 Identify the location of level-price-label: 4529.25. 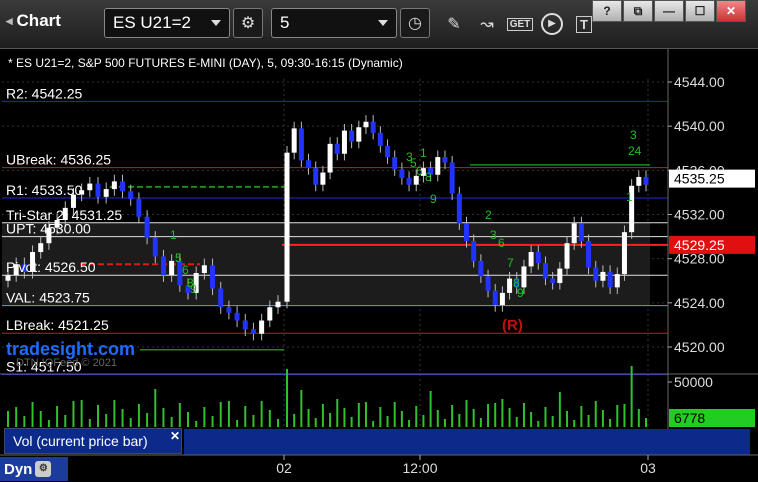
(699, 245).